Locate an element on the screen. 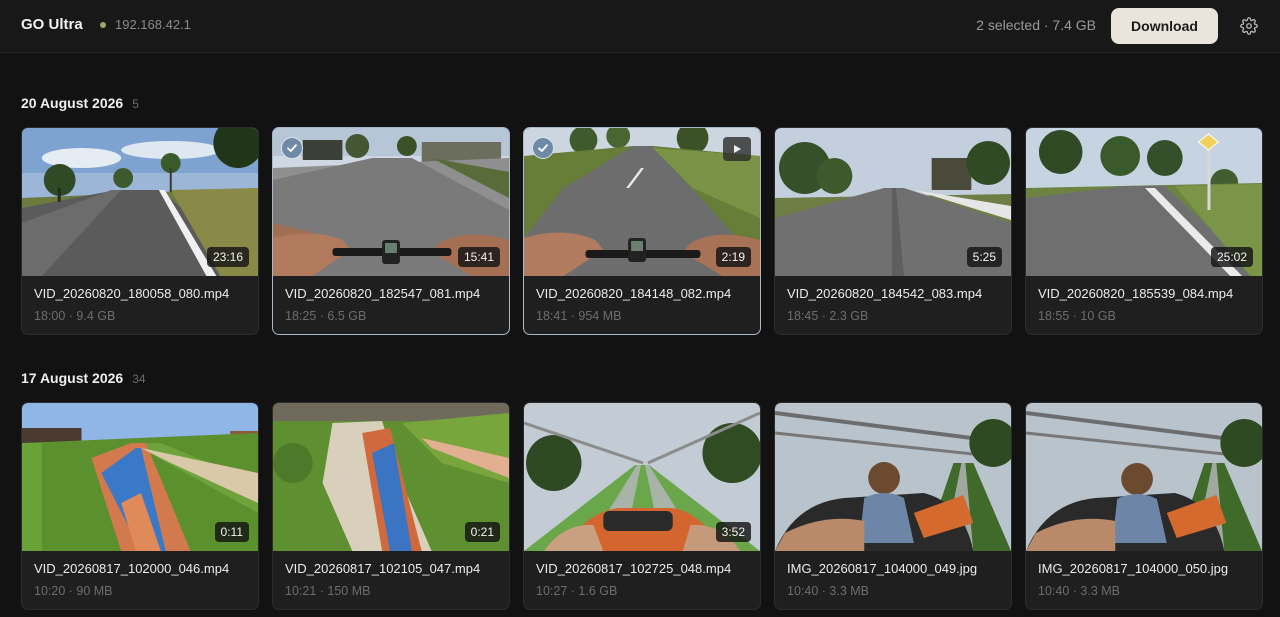 The height and width of the screenshot is (617, 1280). video-duration: 15:41 is located at coordinates (478, 257).